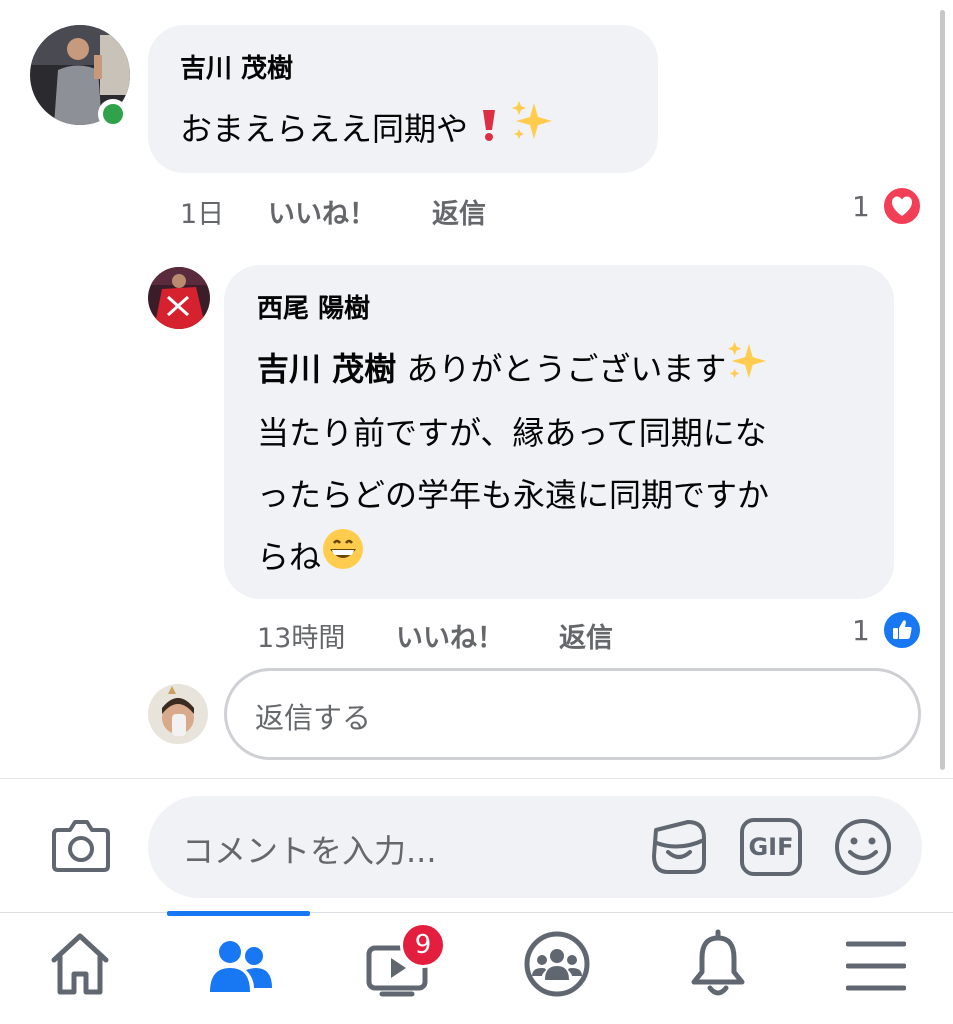 The height and width of the screenshot is (1024, 953). Describe the element at coordinates (313, 306) in the screenshot. I see `comment-author: 西尾 陽樹` at that location.